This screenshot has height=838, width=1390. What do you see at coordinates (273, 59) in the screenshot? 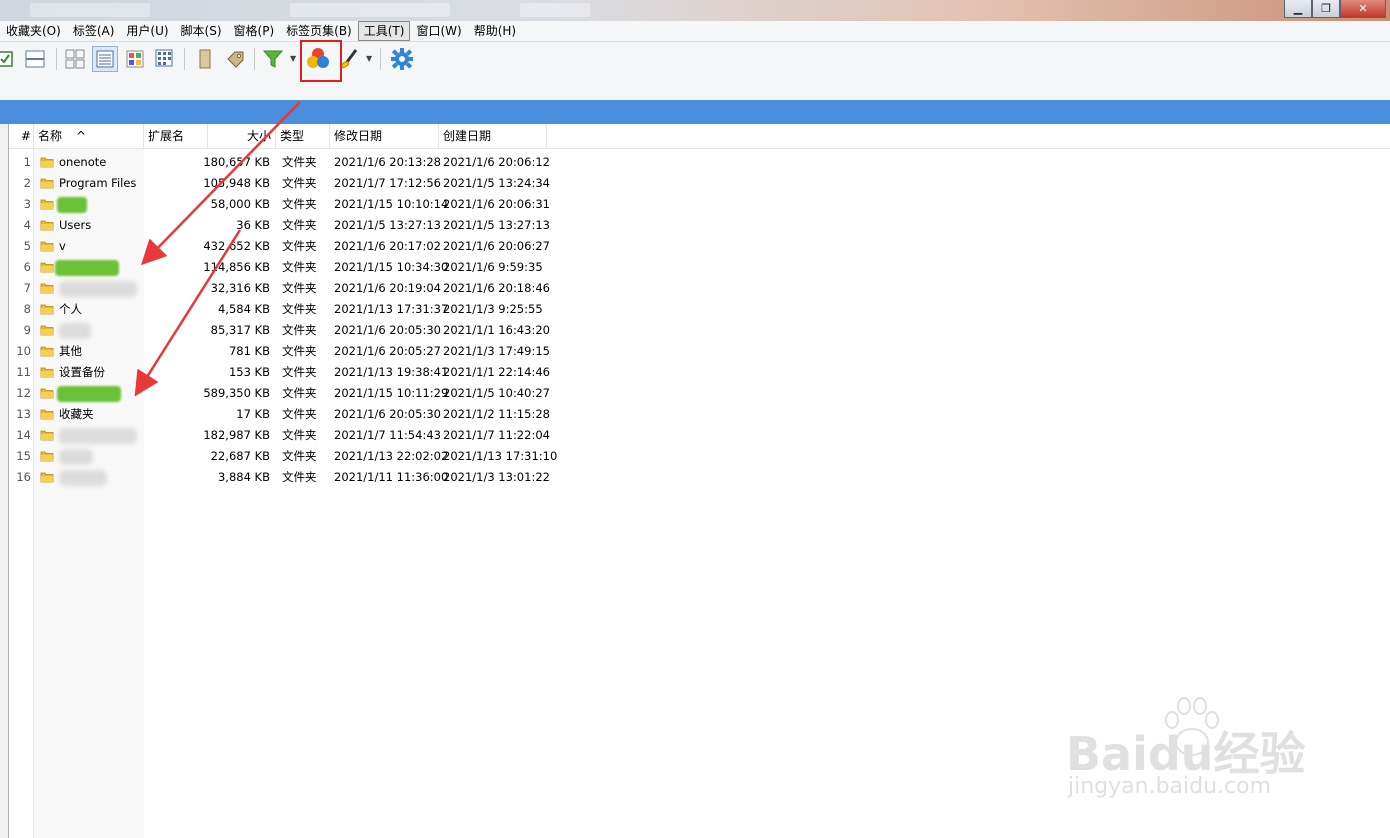
I see `filter-icon` at bounding box center [273, 59].